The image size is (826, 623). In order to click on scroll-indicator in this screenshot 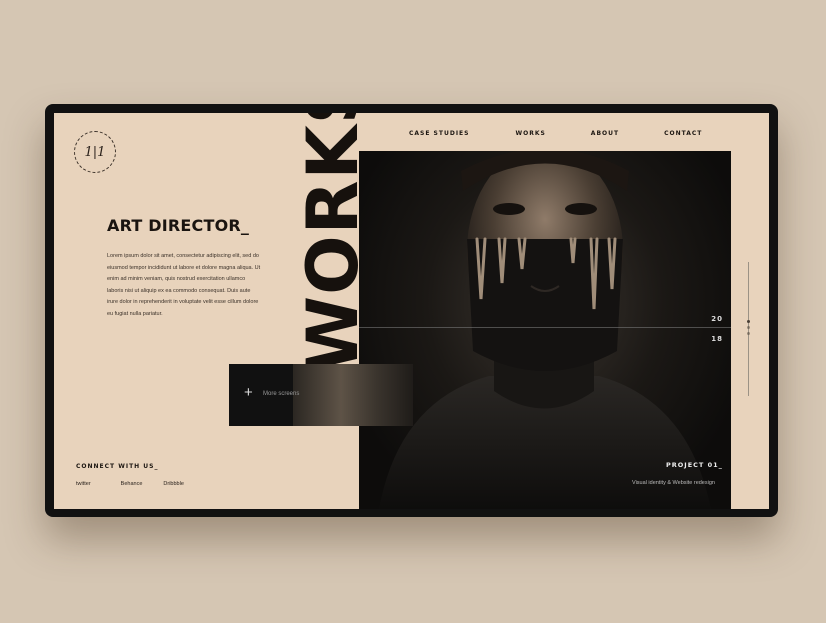, I will do `click(748, 329)`.